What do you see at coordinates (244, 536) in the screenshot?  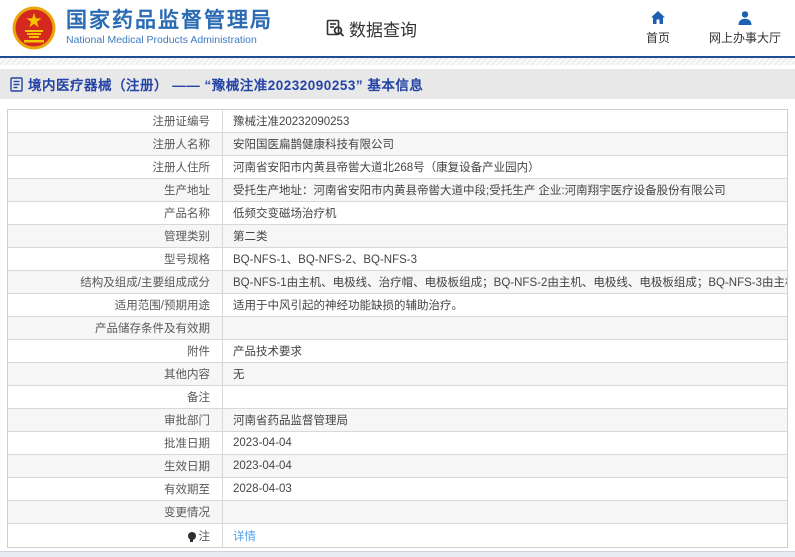 I see `detail-link: 详情` at bounding box center [244, 536].